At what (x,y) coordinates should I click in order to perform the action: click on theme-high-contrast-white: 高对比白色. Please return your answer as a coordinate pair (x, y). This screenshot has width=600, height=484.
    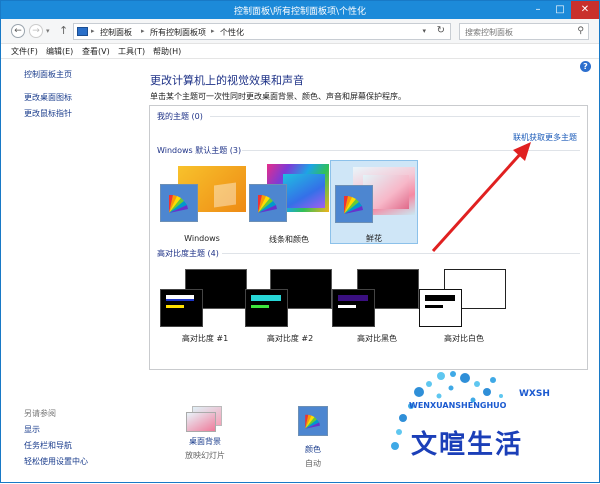
    Looking at the image, I should click on (464, 309).